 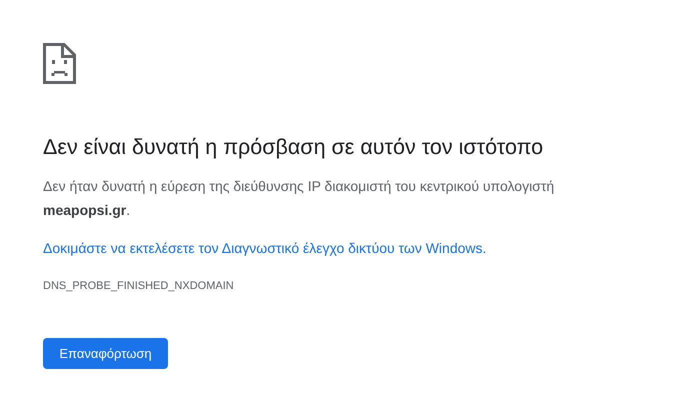 I want to click on sad-page-icon, so click(x=59, y=63).